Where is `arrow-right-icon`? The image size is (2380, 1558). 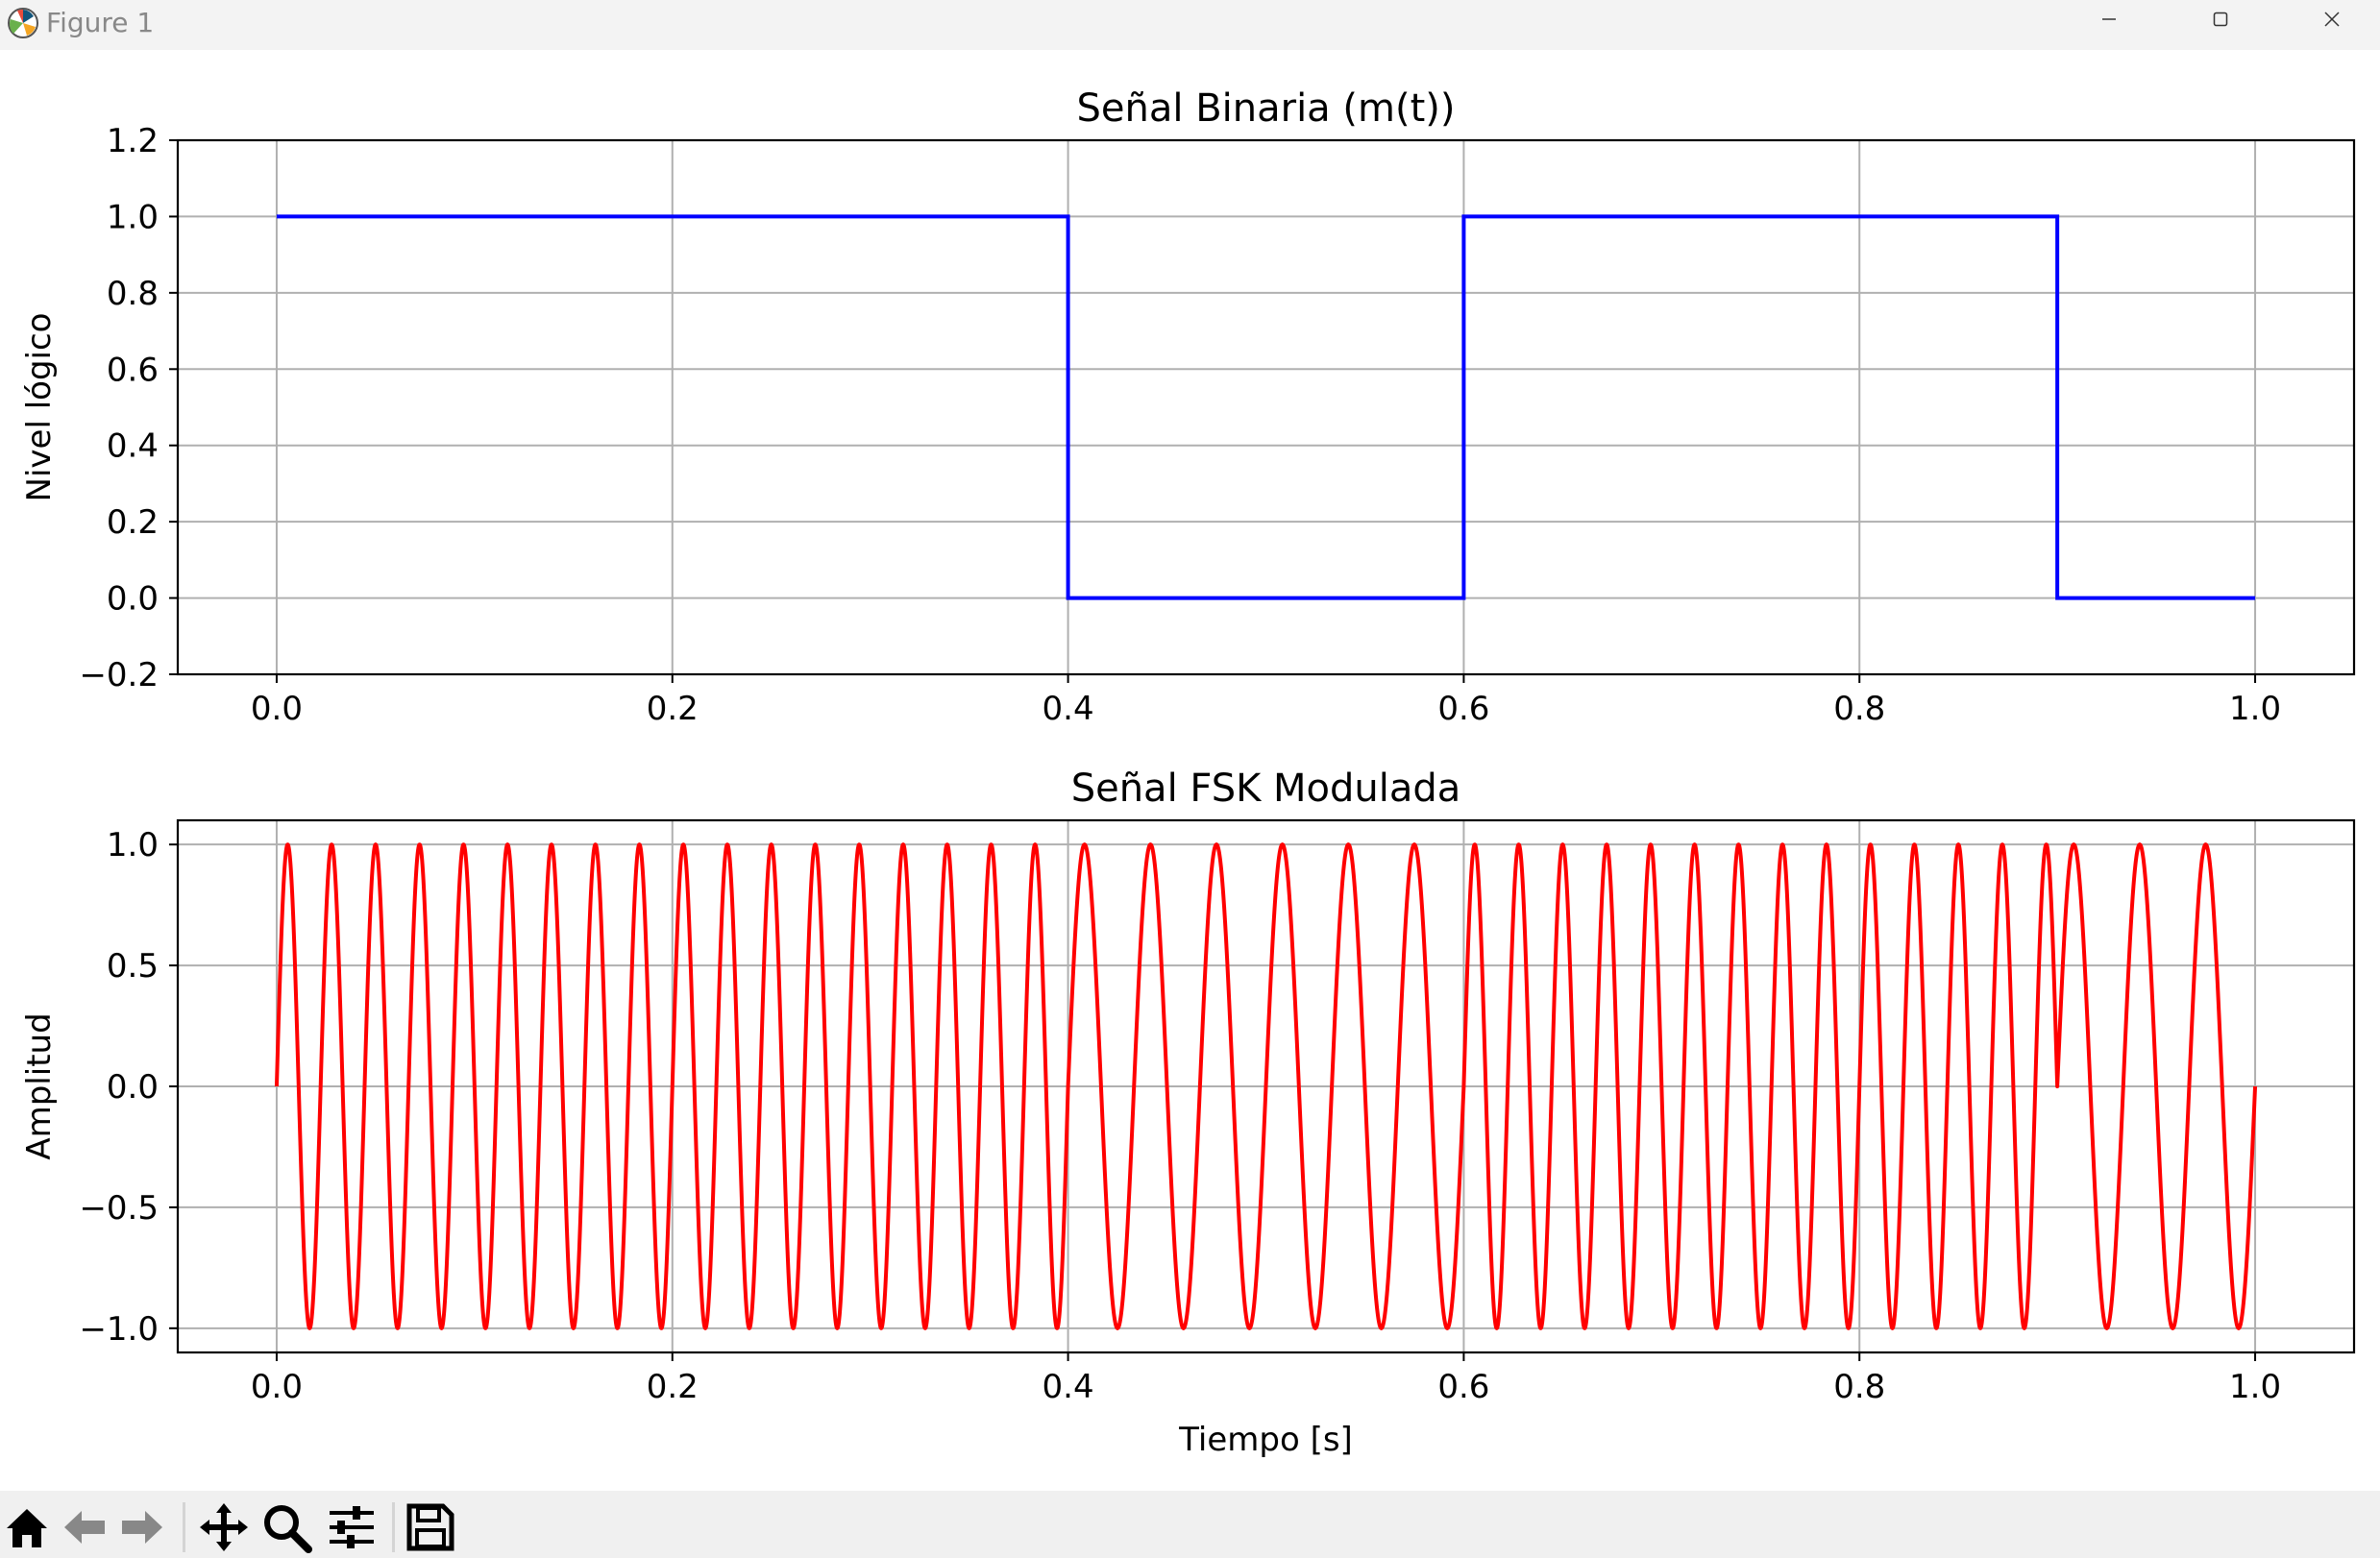 arrow-right-icon is located at coordinates (142, 1528).